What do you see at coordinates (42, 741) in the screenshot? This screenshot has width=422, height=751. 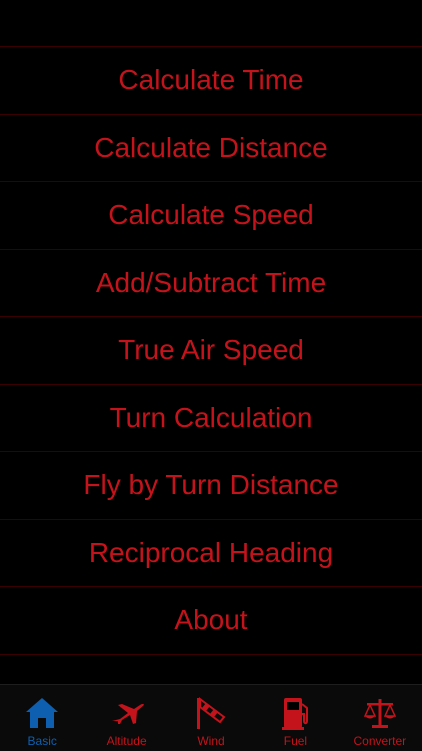 I see `tab-label: Basic` at bounding box center [42, 741].